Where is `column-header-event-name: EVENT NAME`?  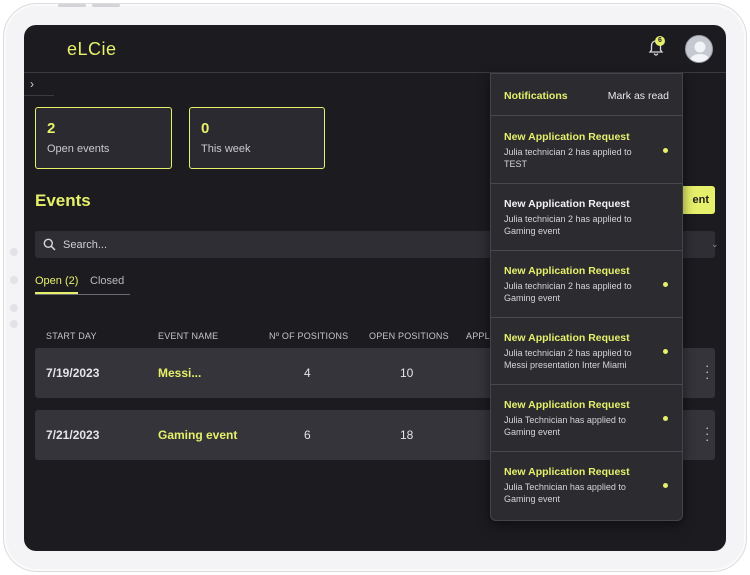
column-header-event-name: EVENT NAME is located at coordinates (188, 336).